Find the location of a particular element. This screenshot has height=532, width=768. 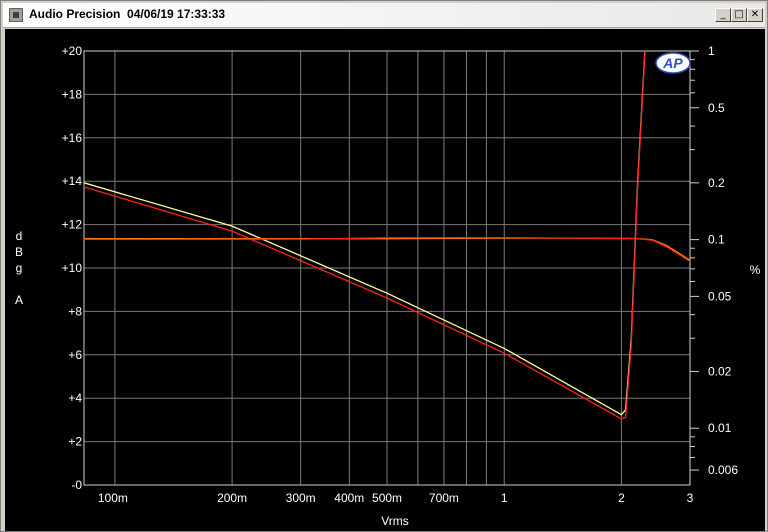

y-left-tick-label: +10 is located at coordinates (72, 268).